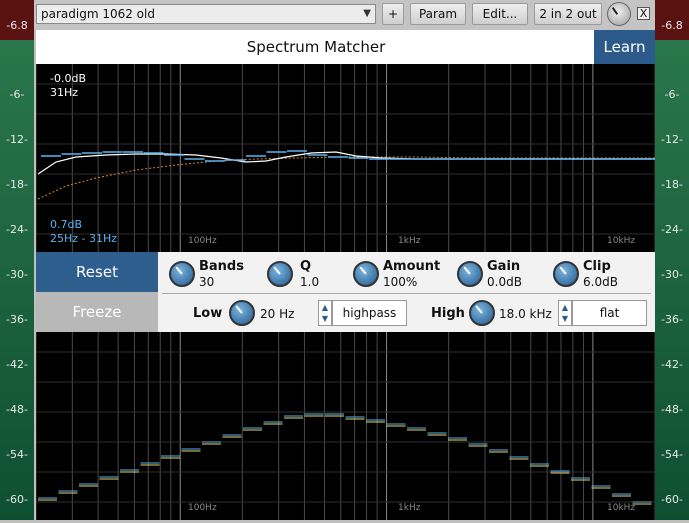  I want to click on readout-hz: 31Hz, so click(64, 92).